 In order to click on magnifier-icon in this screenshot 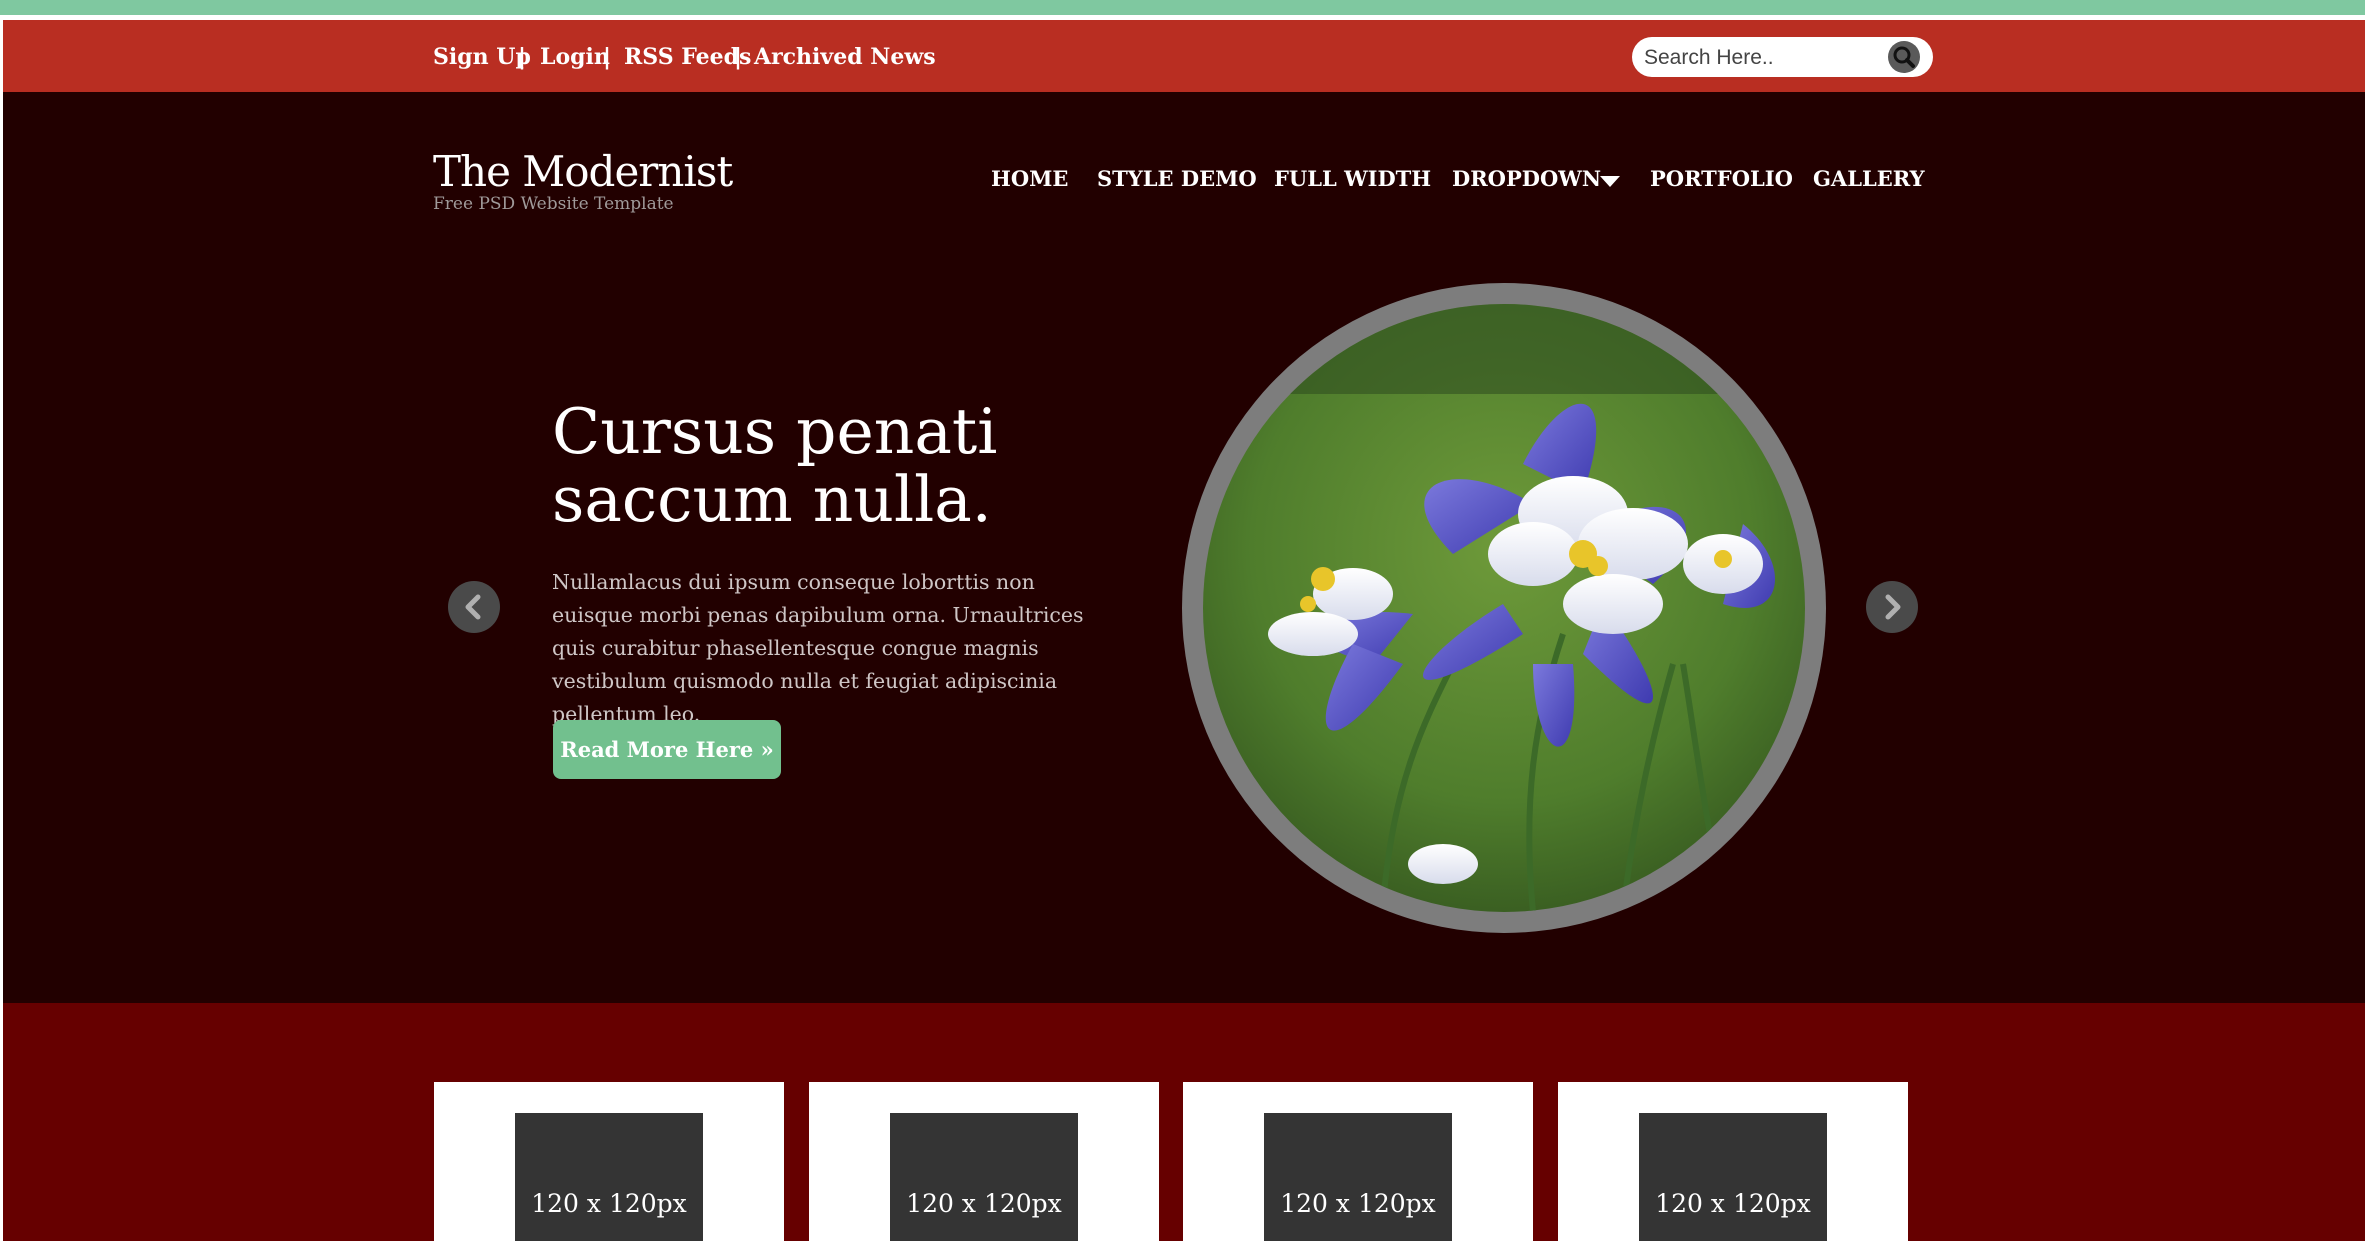, I will do `click(1904, 57)`.